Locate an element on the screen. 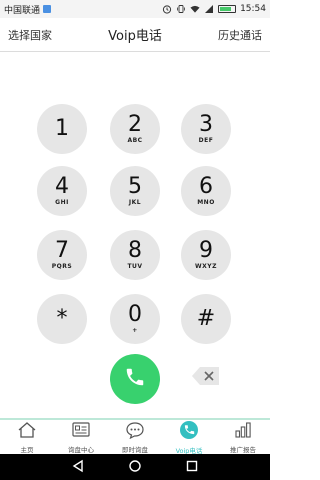 The image size is (320, 480). dial-key: 3 DEF is located at coordinates (206, 129).